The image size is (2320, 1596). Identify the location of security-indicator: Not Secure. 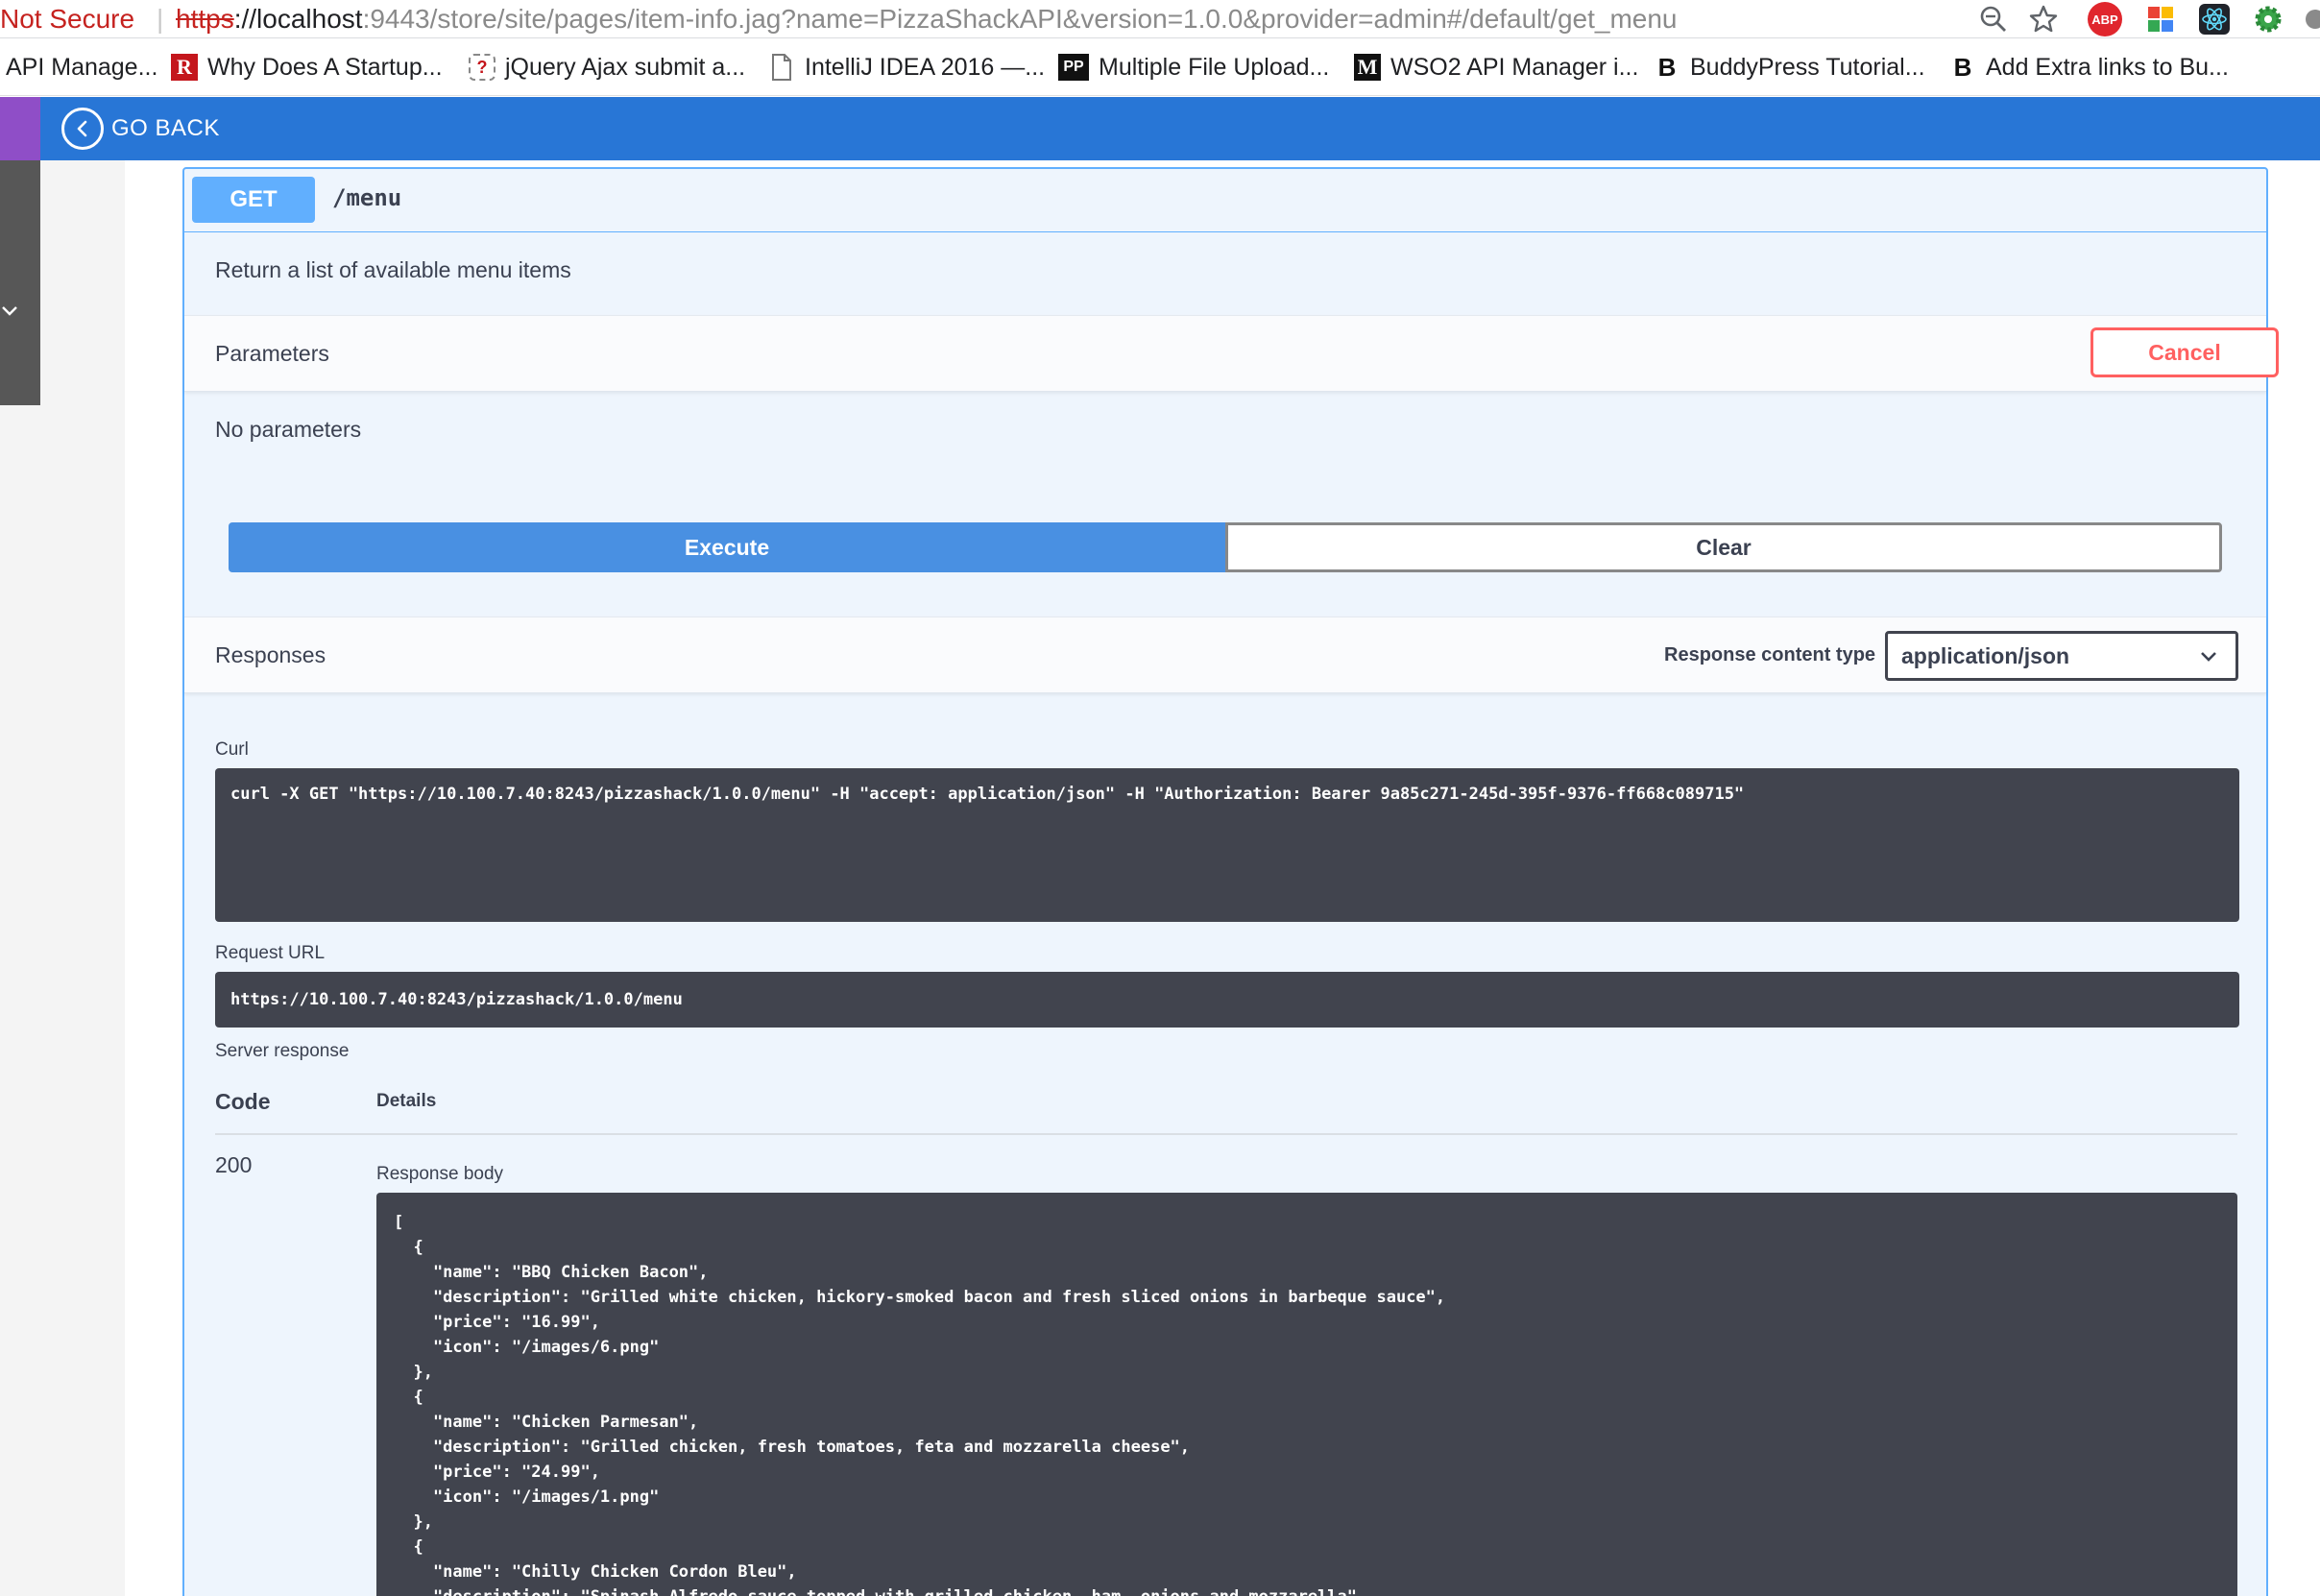
(67, 19).